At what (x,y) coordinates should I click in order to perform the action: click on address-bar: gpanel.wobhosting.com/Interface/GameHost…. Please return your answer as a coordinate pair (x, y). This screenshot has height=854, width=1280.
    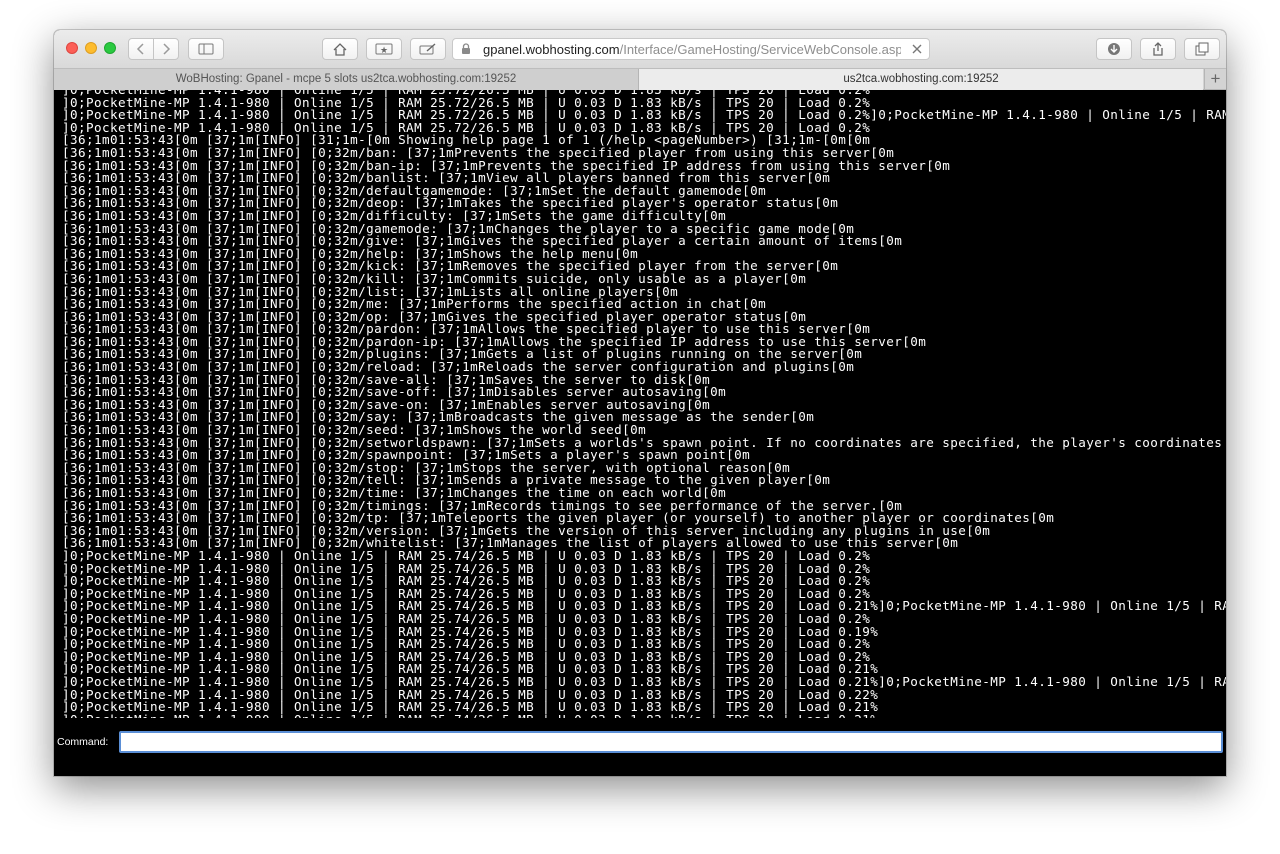
    Looking at the image, I should click on (691, 49).